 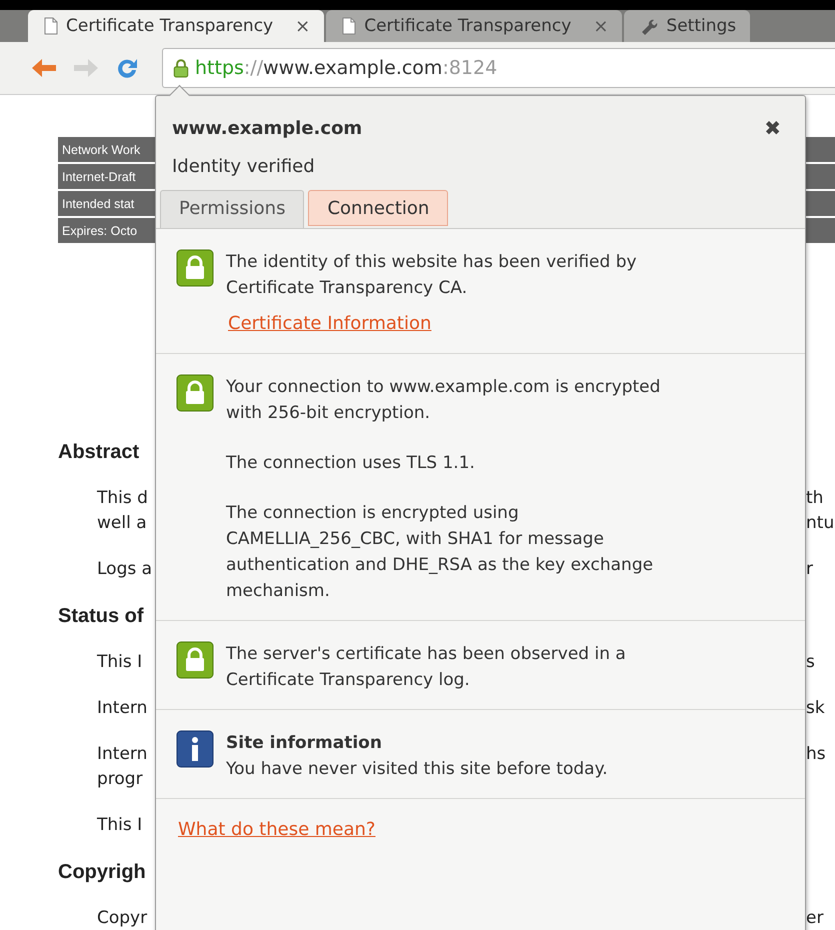 I want to click on paragraph-text: hs, so click(x=816, y=754).